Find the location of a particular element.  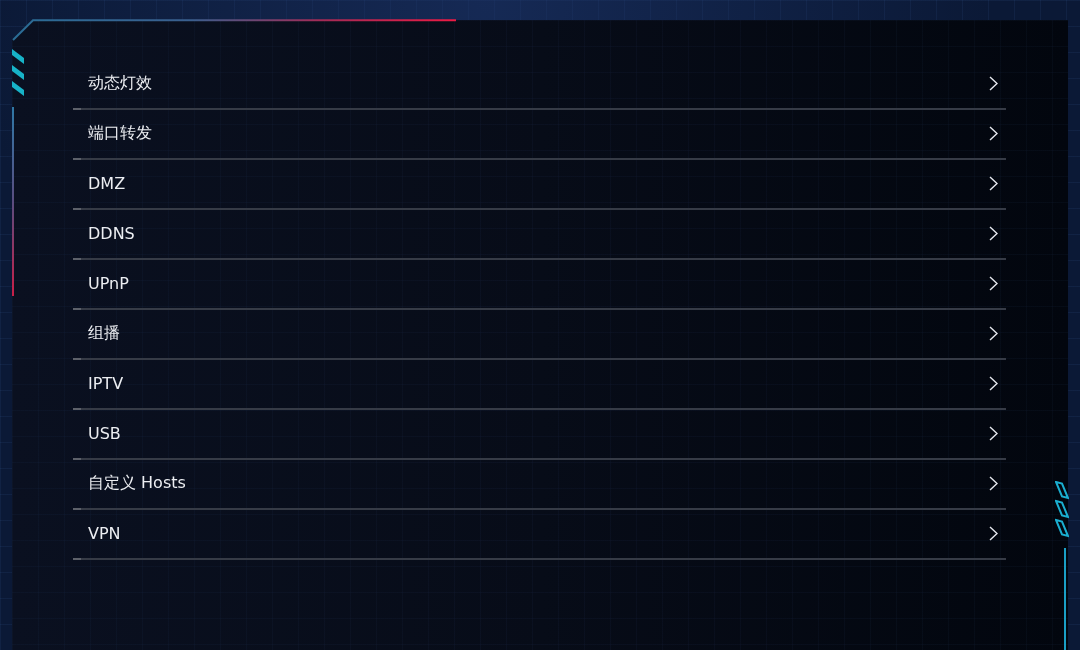

menu-item: IPTV is located at coordinates (539, 385).